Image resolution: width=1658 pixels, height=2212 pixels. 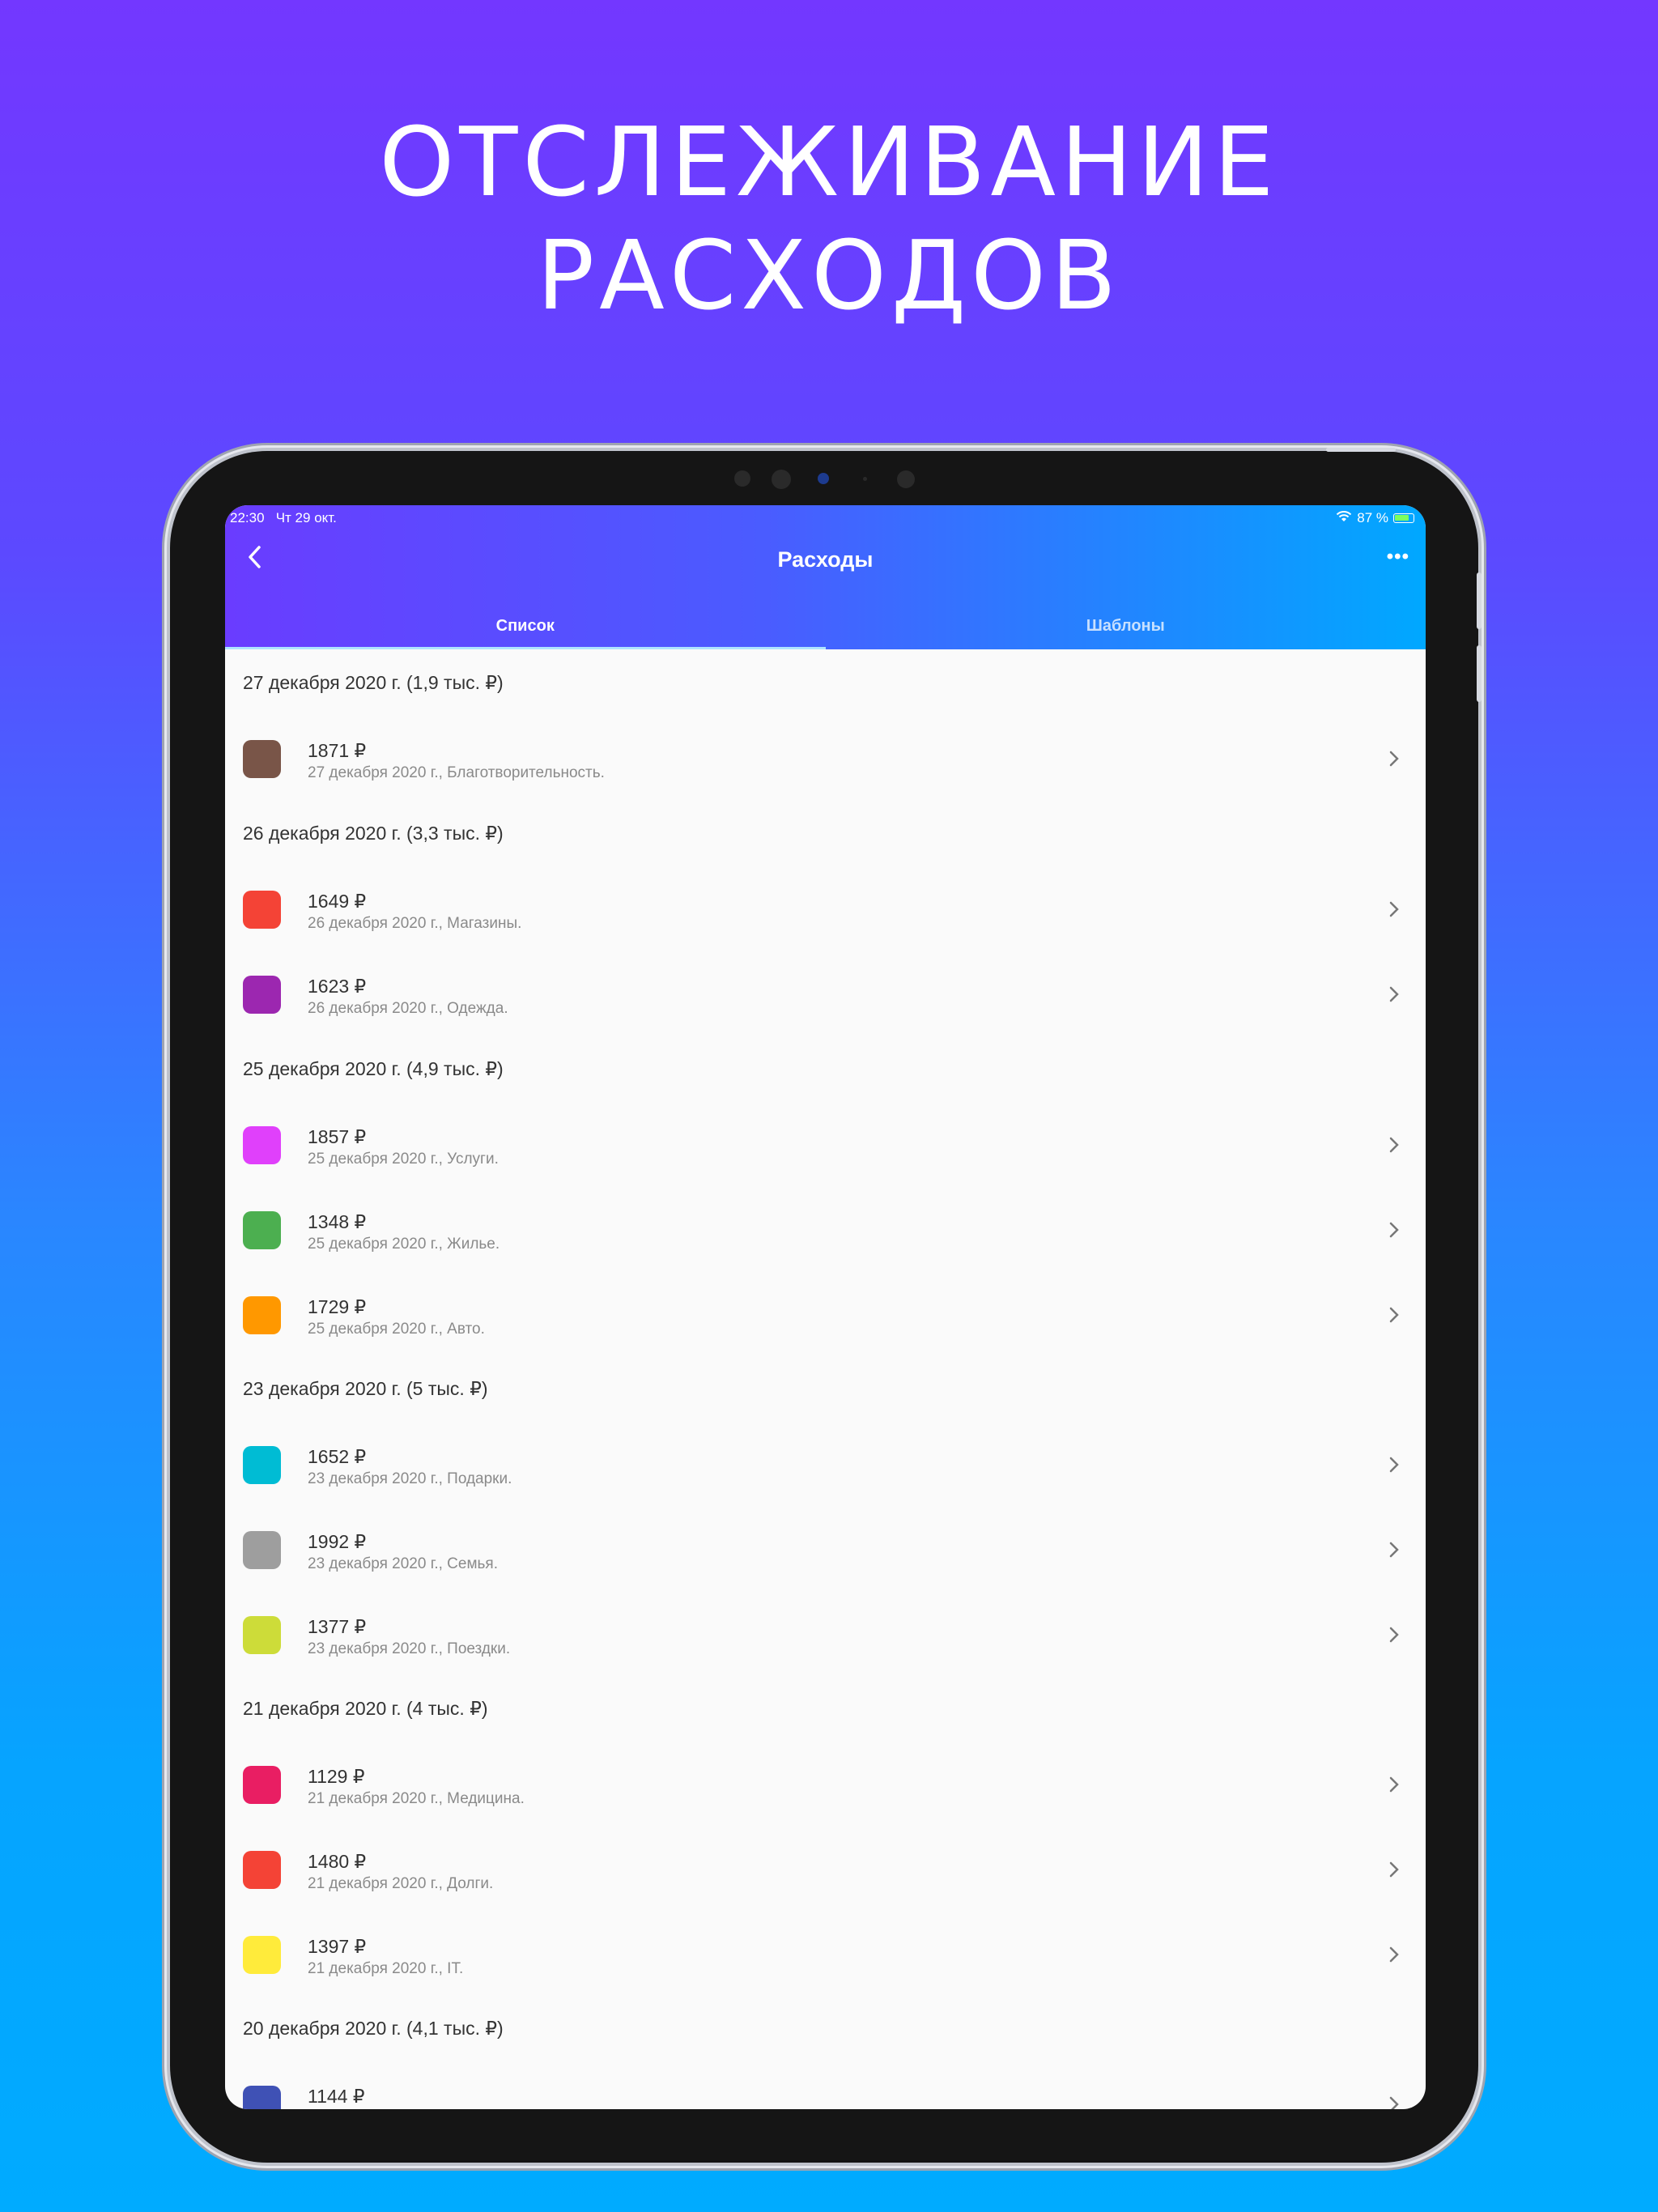 I want to click on expense-description: 21 декабря 2020 г., Медицина., so click(x=416, y=1798).